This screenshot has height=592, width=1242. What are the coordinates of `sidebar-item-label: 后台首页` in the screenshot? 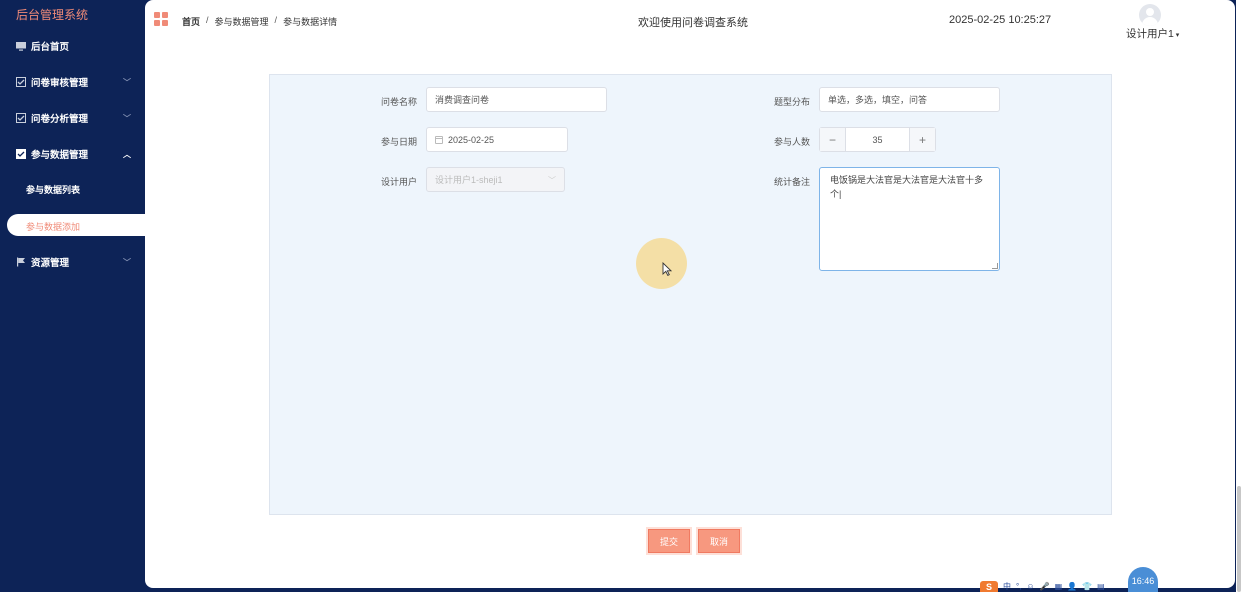 It's located at (50, 47).